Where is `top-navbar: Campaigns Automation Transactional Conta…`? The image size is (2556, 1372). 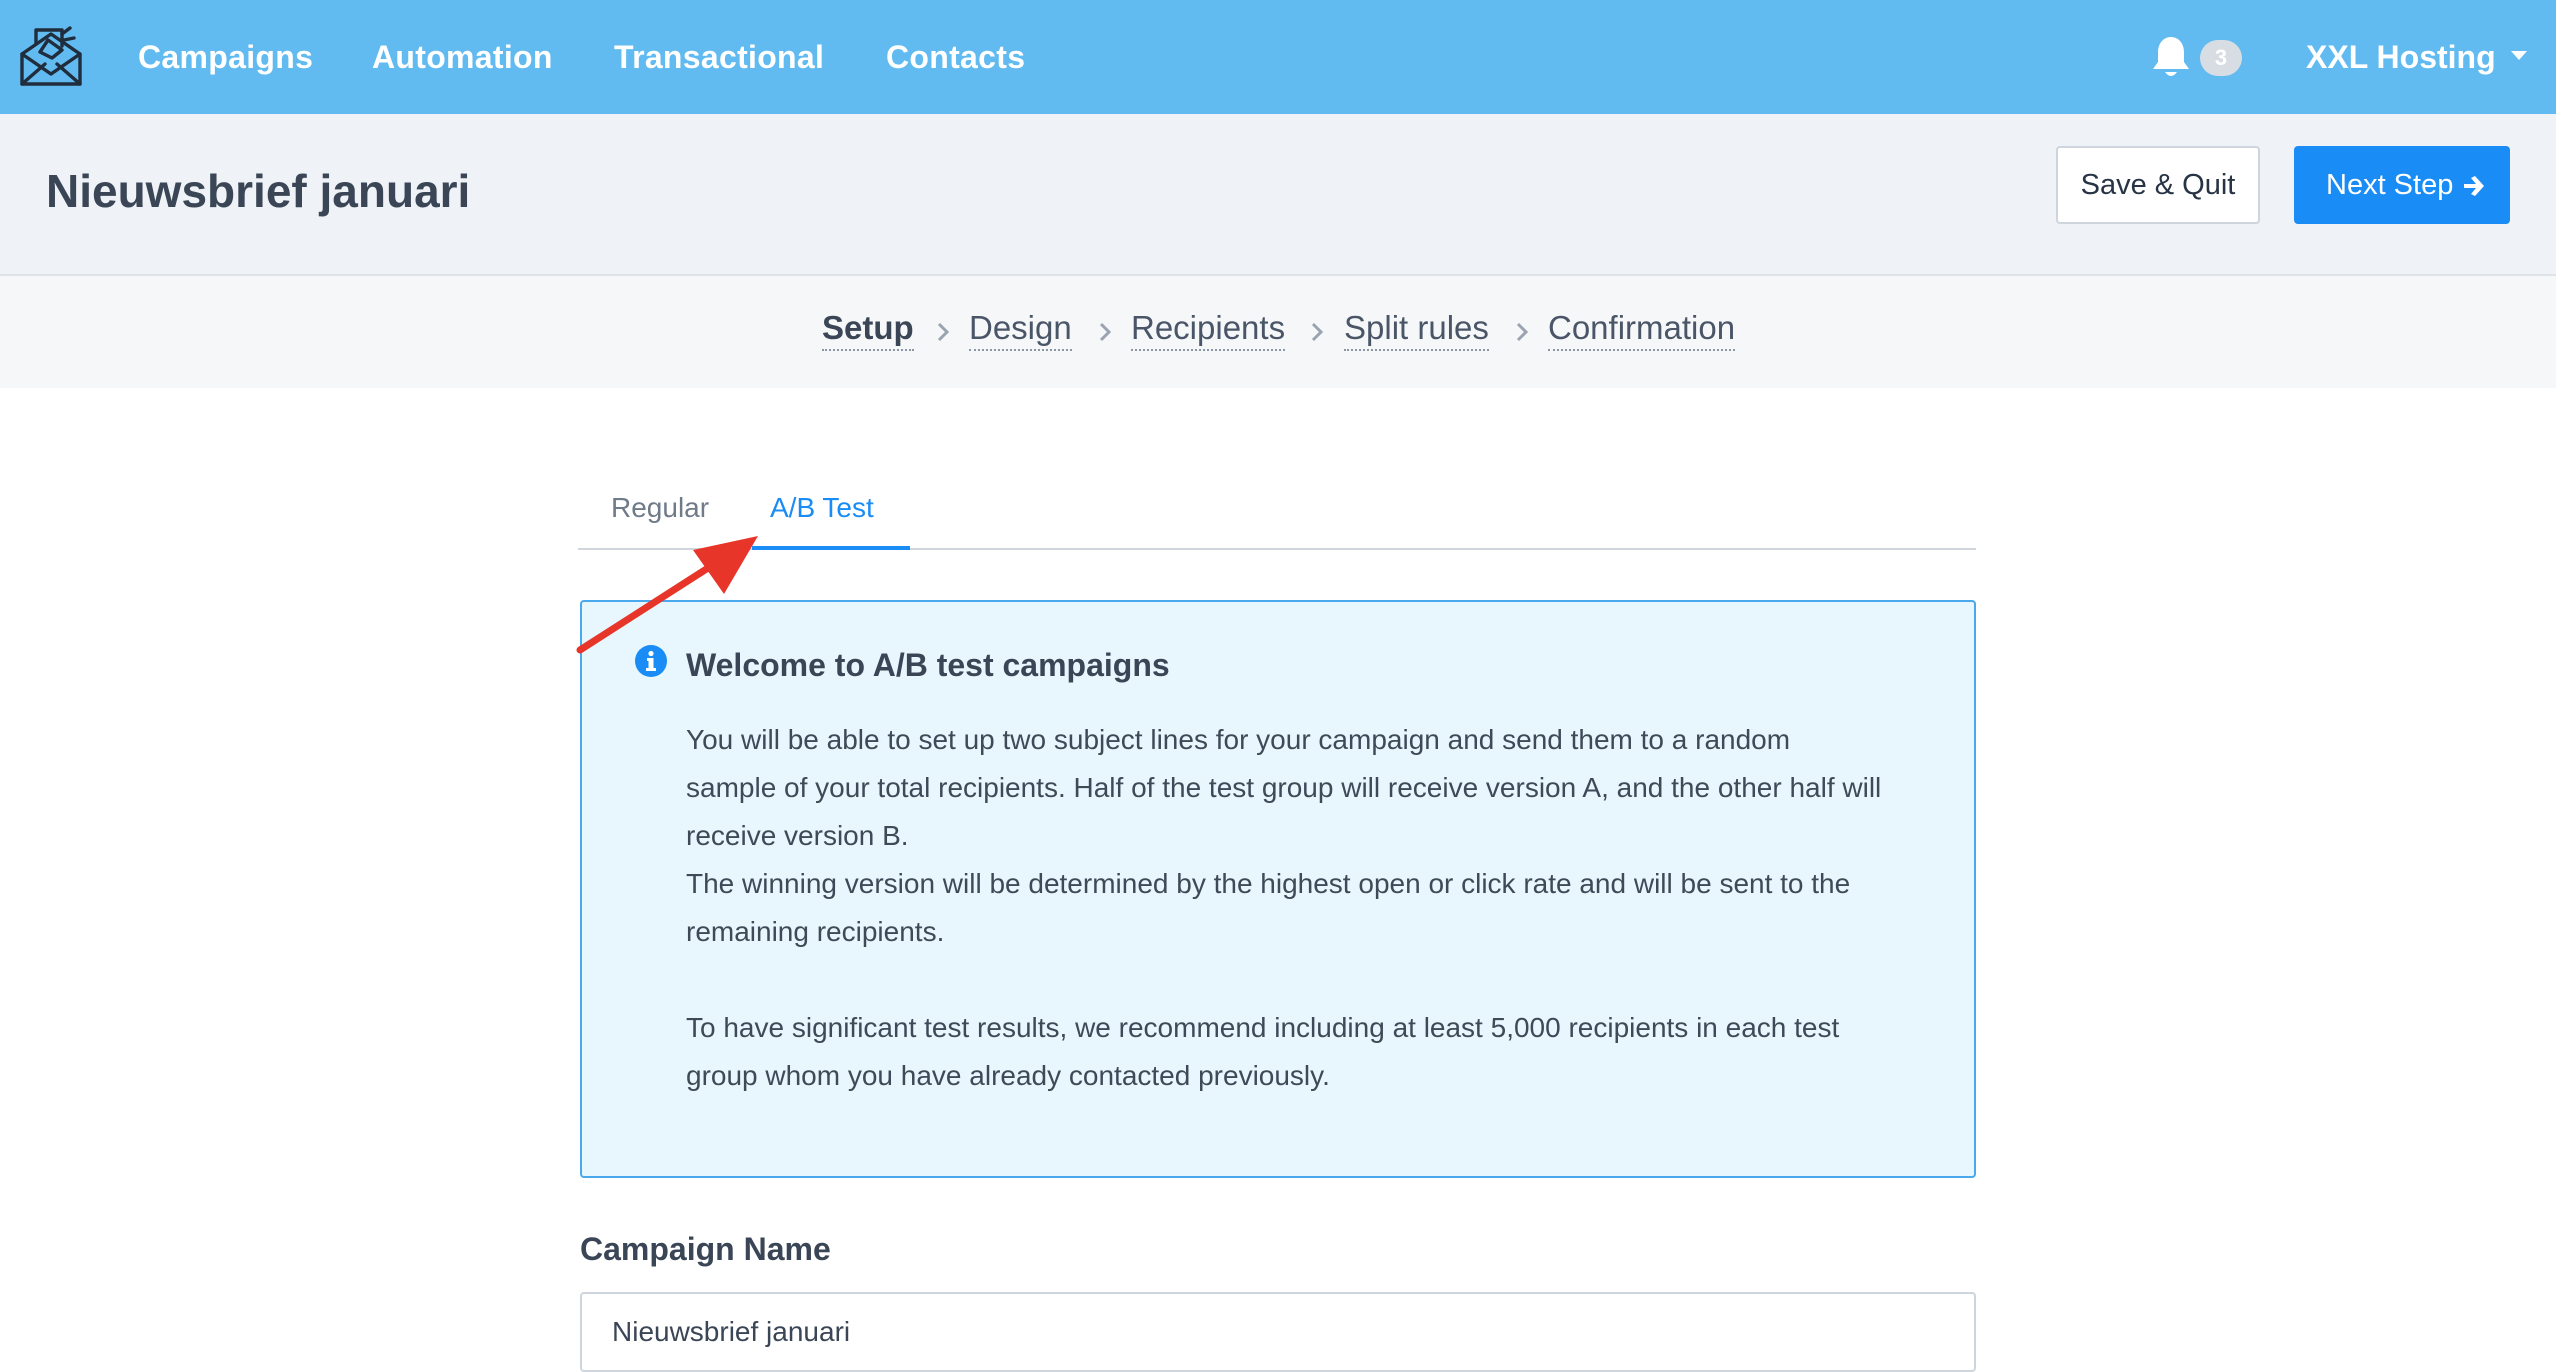 top-navbar: Campaigns Automation Transactional Conta… is located at coordinates (1278, 57).